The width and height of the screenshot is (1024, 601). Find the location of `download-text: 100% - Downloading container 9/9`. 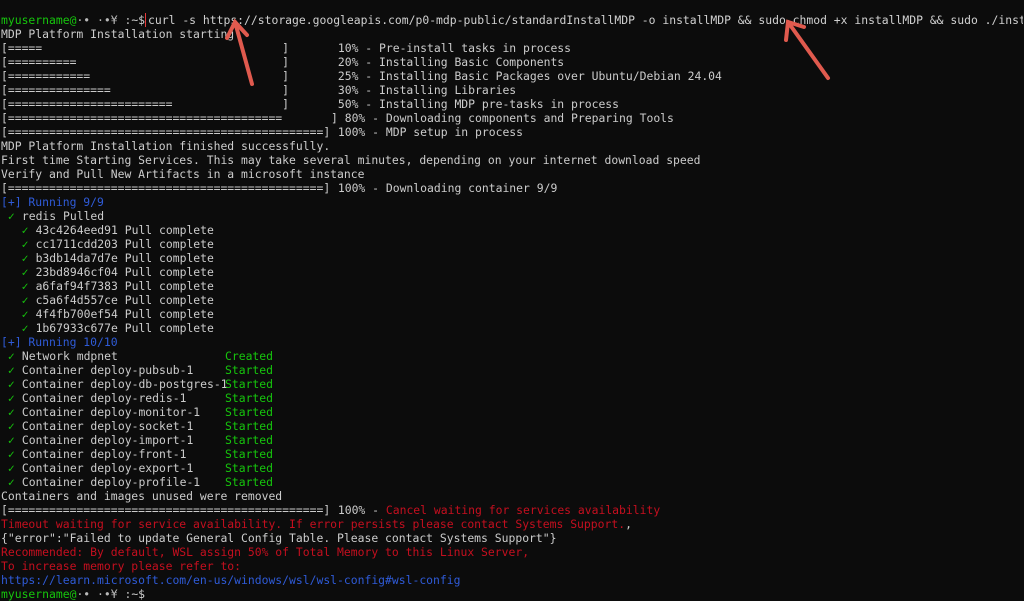

download-text: 100% - Downloading container 9/9 is located at coordinates (447, 188).